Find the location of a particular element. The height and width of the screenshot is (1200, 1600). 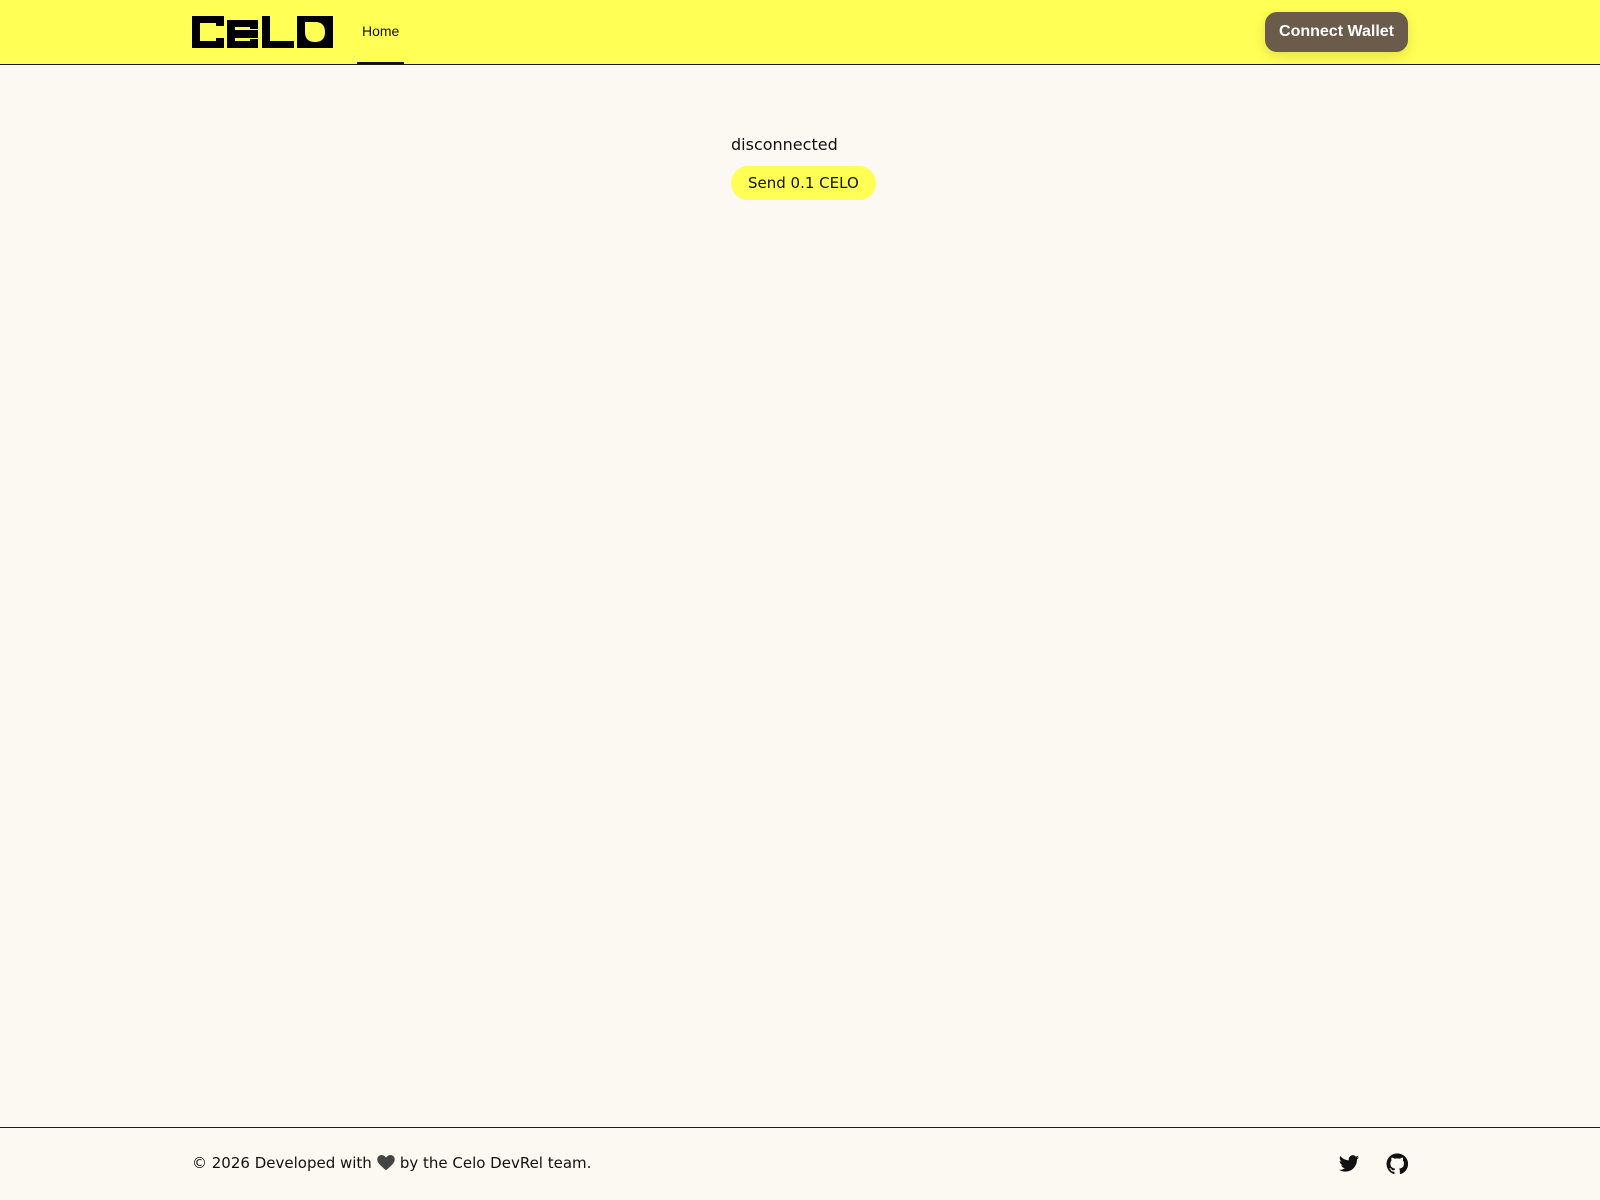

copyright-prefix: © 2026 Developed with is located at coordinates (282, 1163).